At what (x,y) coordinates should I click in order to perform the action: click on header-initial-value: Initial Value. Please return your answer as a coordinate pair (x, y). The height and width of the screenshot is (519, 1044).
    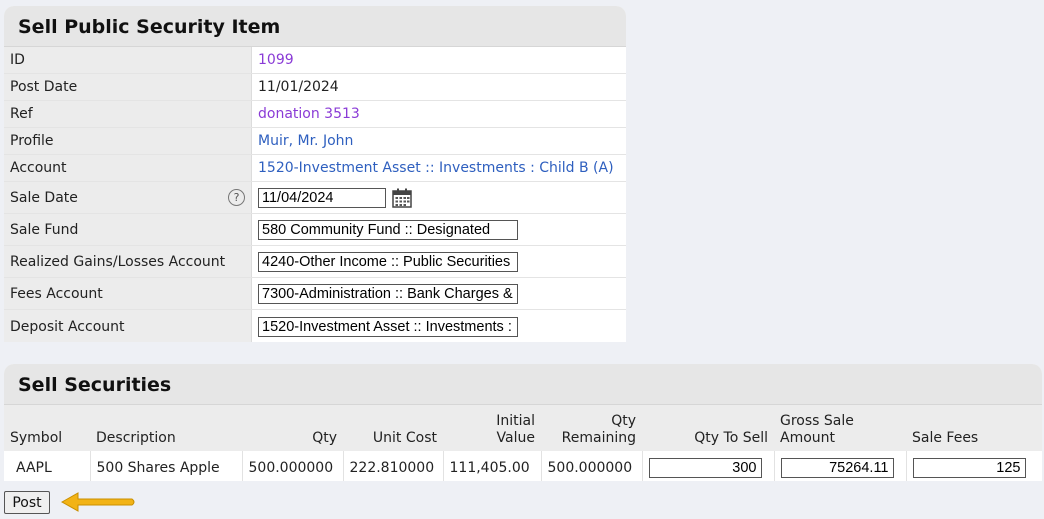
    Looking at the image, I should click on (492, 428).